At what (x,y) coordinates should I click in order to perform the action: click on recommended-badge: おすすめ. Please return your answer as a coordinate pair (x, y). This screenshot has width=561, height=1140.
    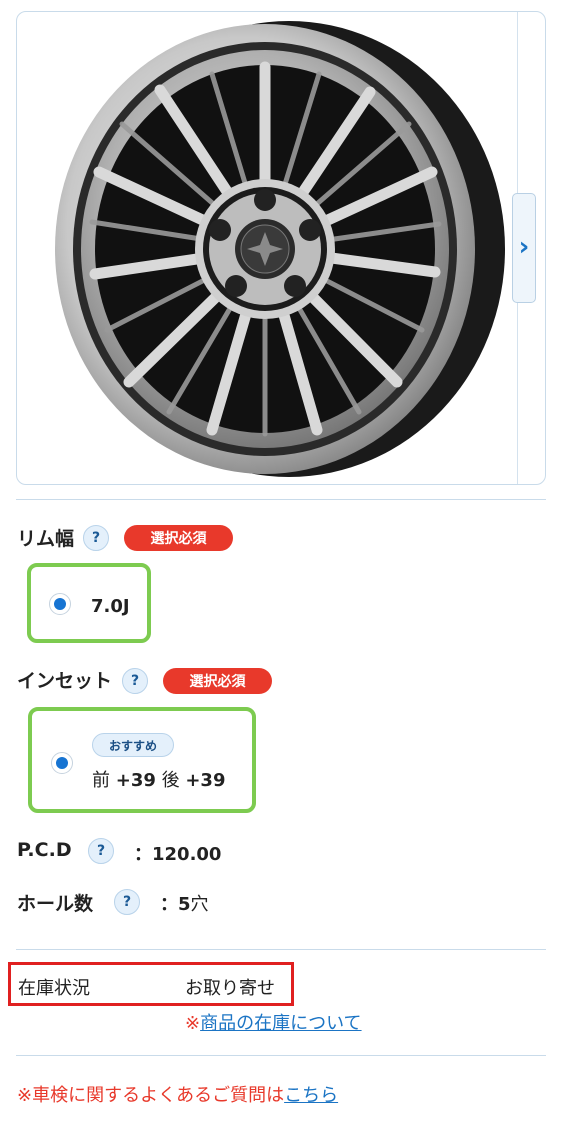
    Looking at the image, I should click on (133, 745).